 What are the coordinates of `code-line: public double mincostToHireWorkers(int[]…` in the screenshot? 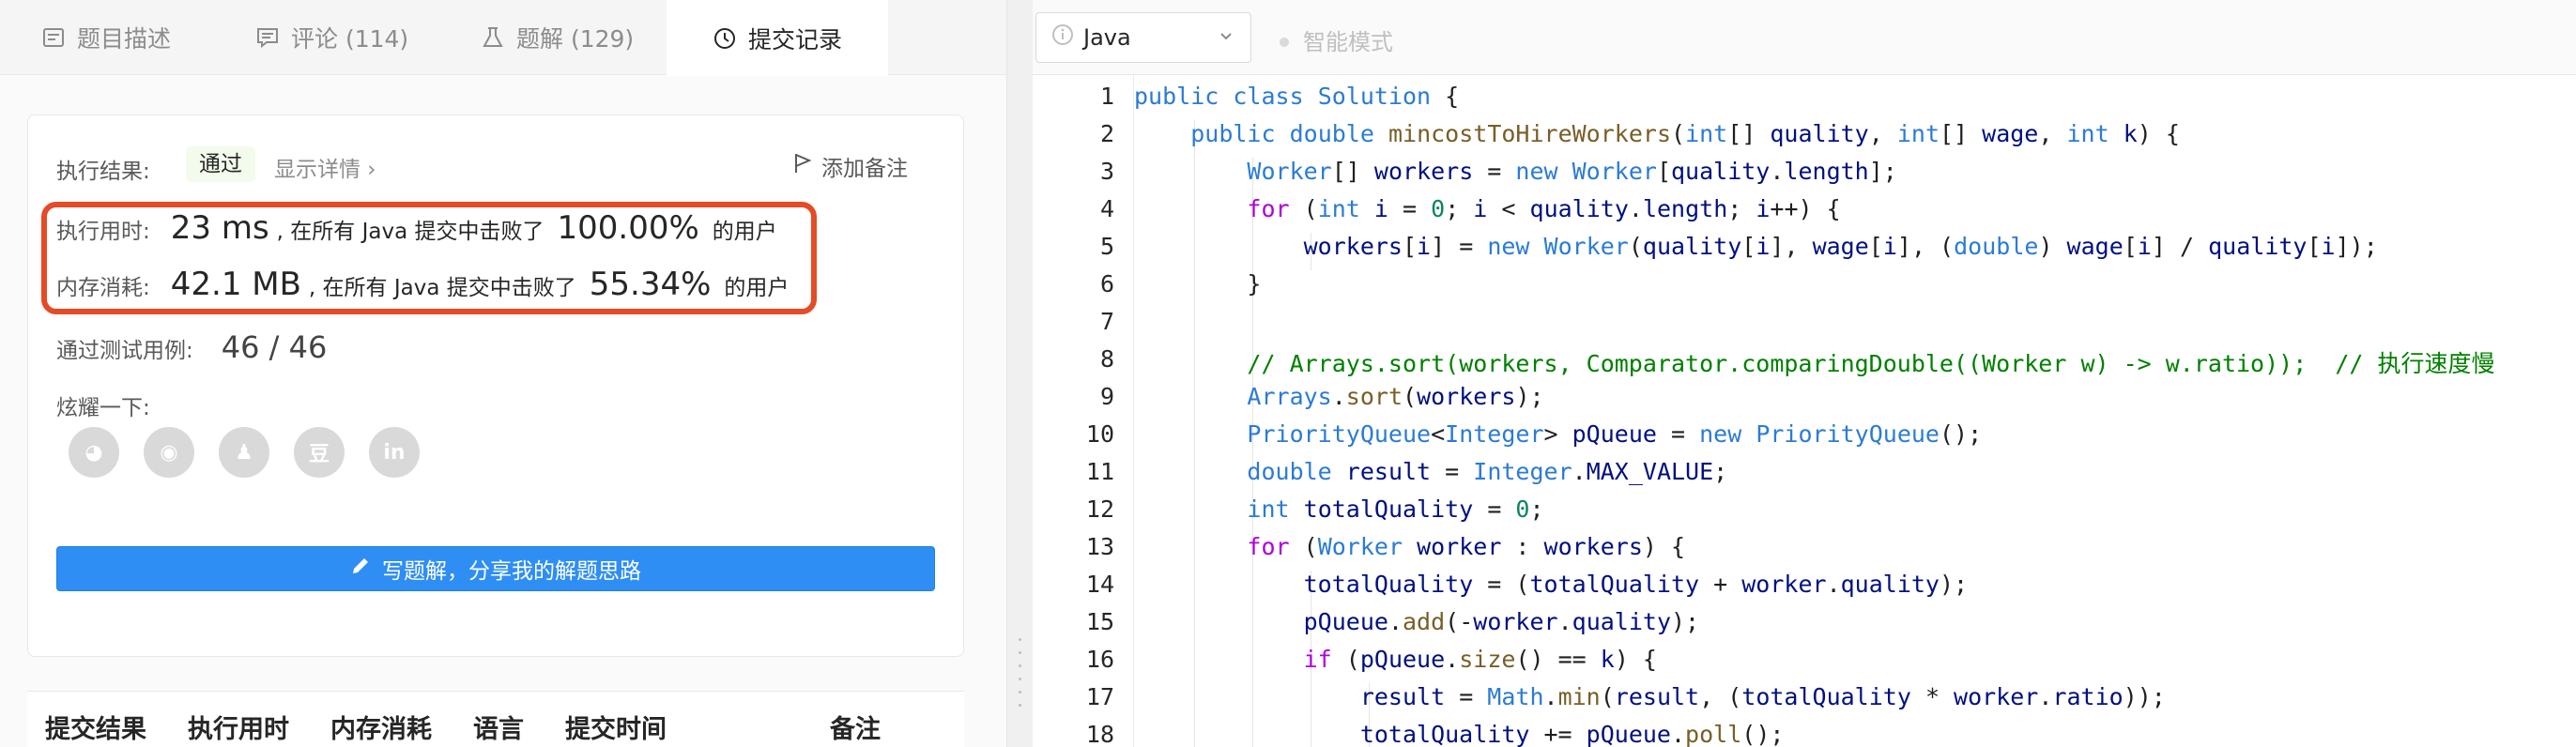 It's located at (1685, 133).